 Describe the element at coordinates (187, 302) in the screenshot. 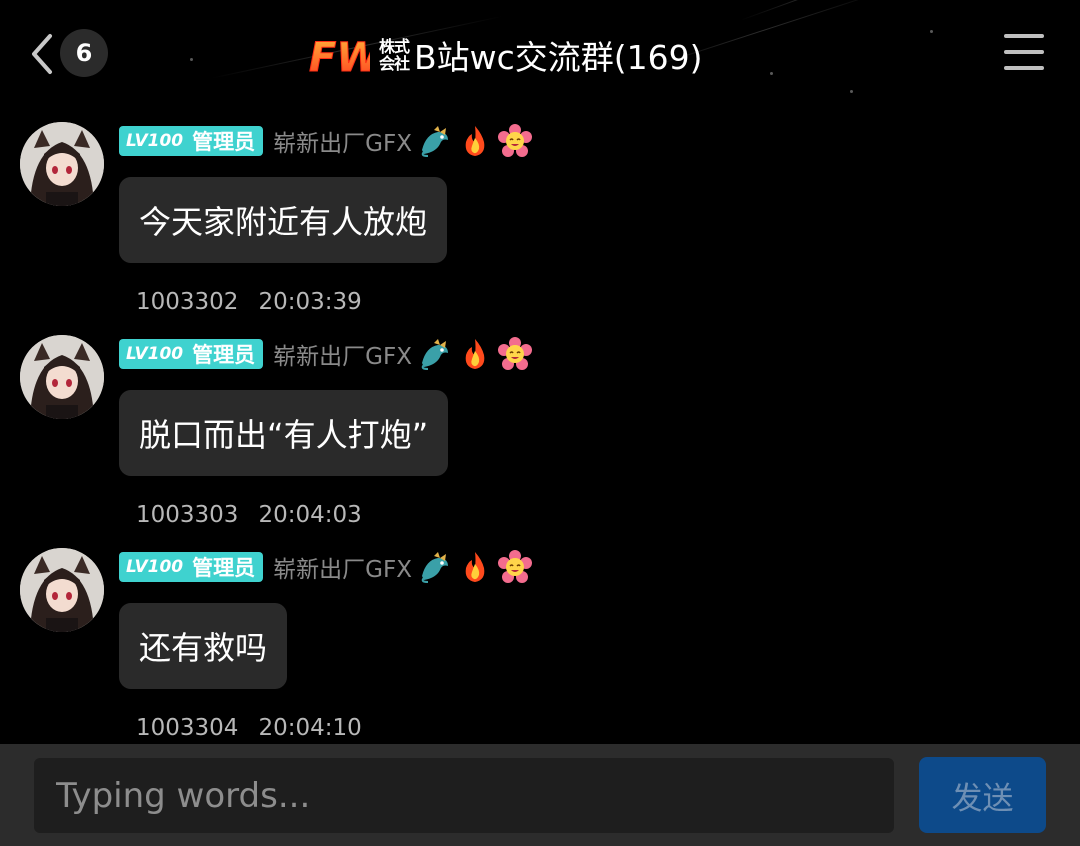

I see `message-id: 1003302` at that location.